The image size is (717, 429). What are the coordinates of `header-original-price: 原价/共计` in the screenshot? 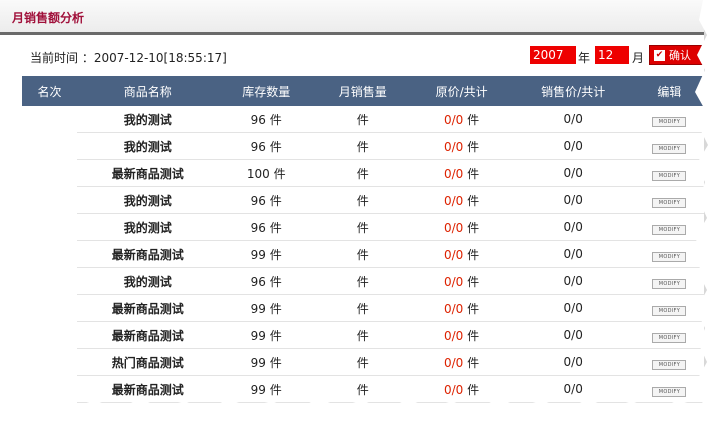 It's located at (461, 91).